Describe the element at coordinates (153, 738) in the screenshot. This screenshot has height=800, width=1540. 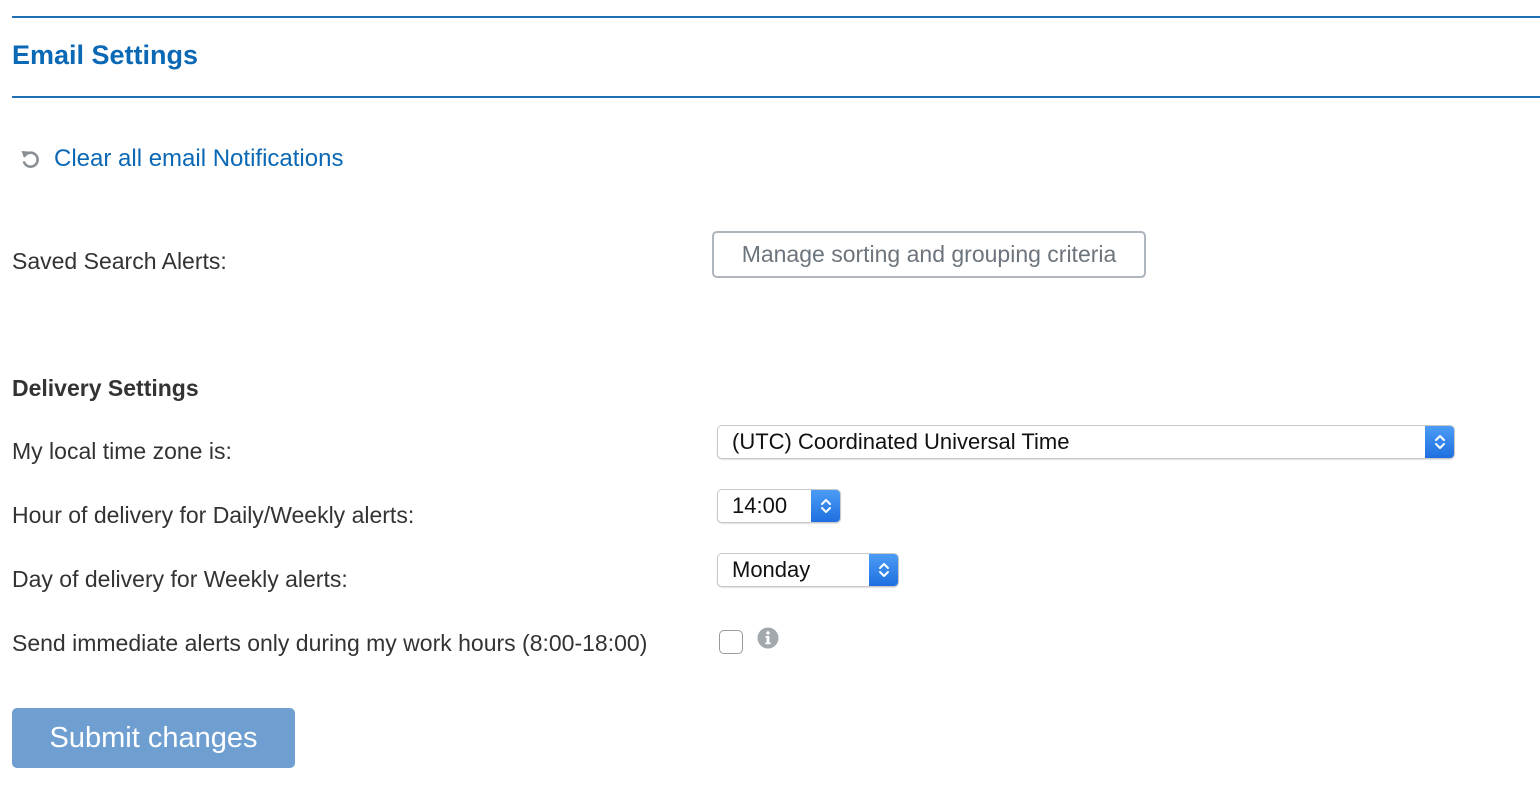
I see `submit-changes-button: Submit changes` at that location.